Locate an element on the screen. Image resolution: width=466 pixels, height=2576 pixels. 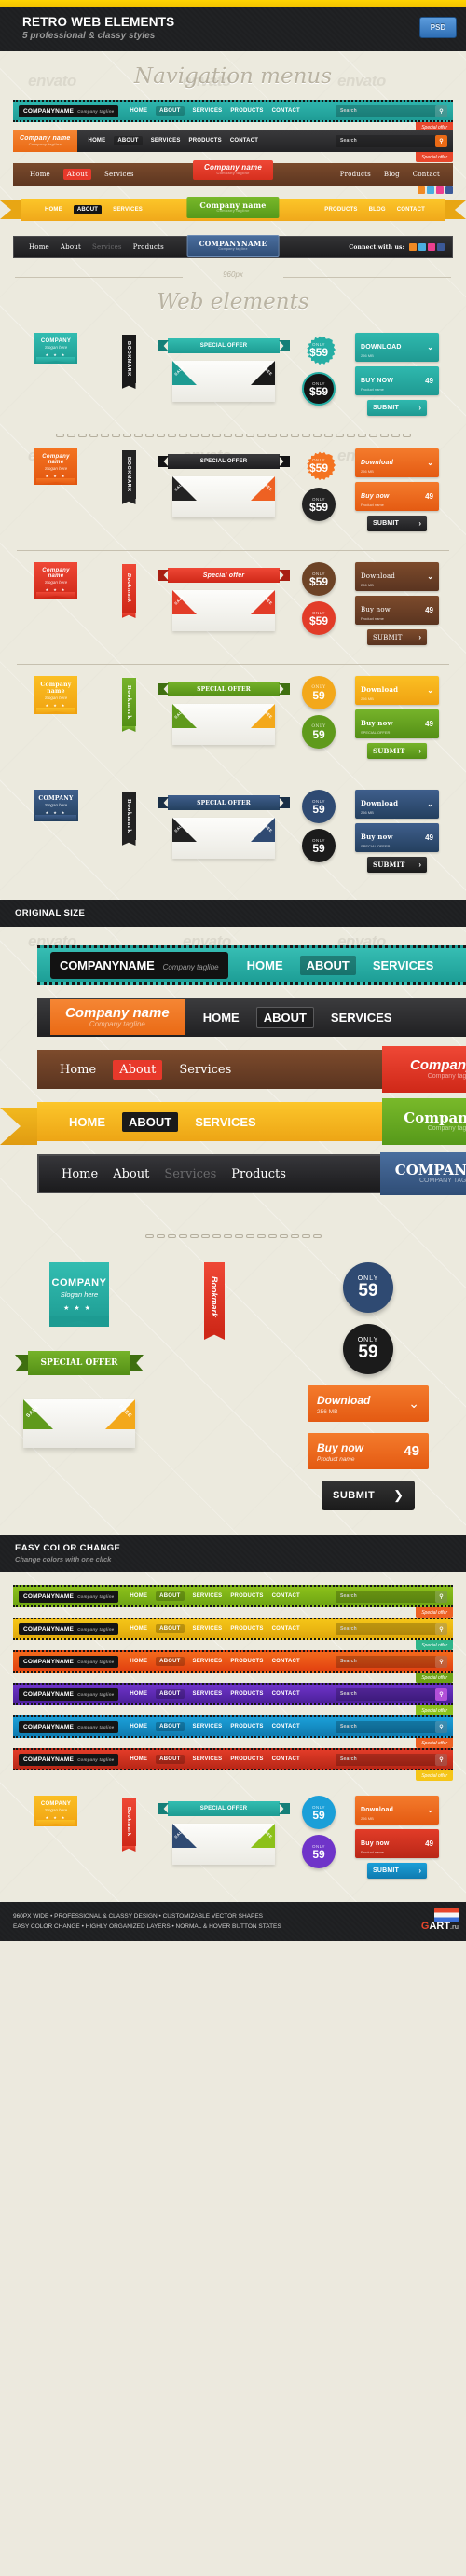
rss-icon is located at coordinates (413, 247).